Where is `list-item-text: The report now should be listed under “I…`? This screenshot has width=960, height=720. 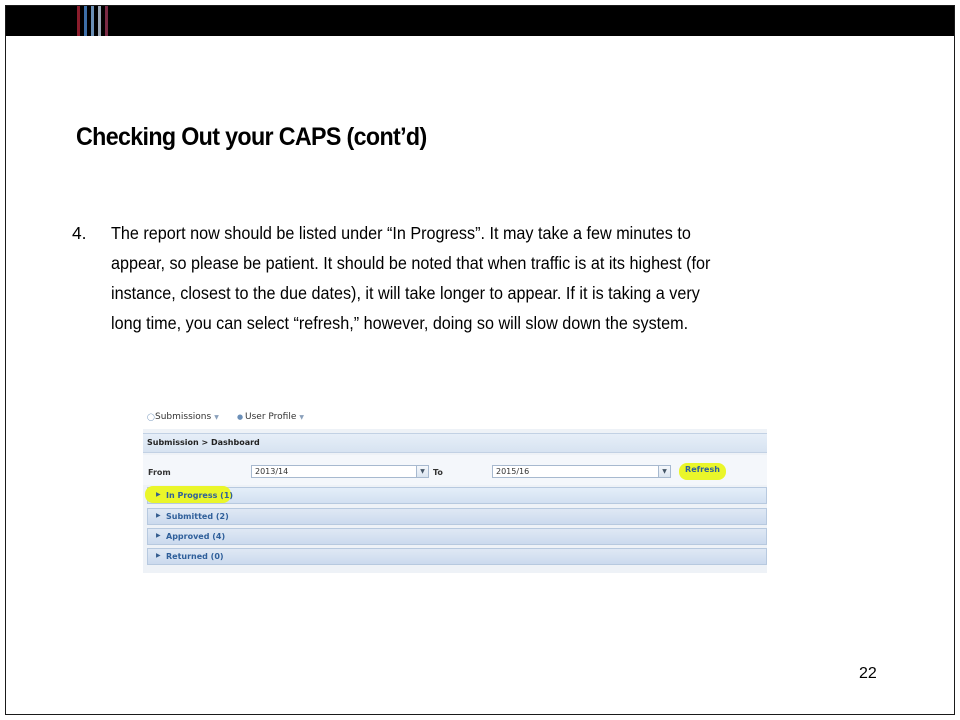
list-item-text: The report now should be listed under “I… is located at coordinates (491, 278).